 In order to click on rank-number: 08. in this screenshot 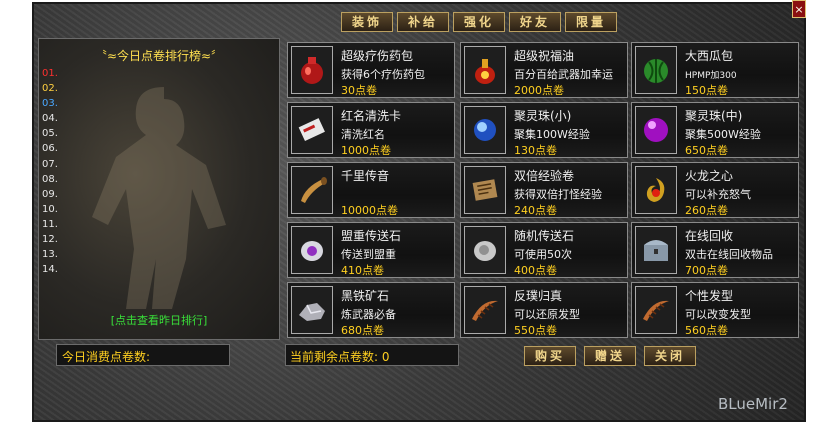, I will do `click(50, 179)`.